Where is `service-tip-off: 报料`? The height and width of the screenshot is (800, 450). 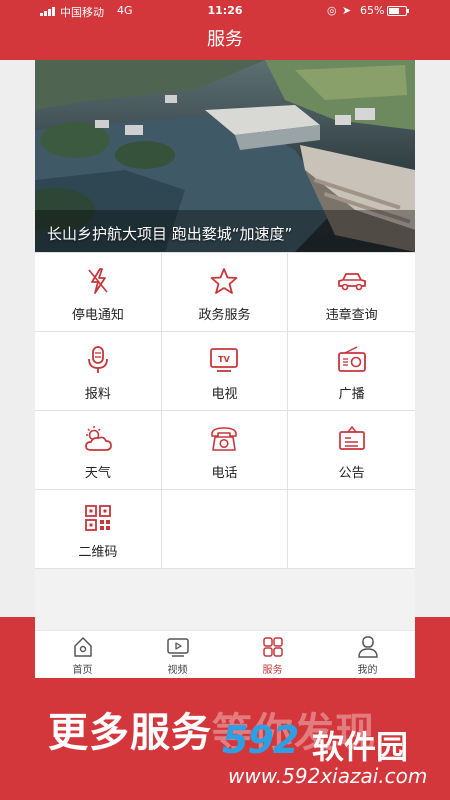
service-tip-off: 报料 is located at coordinates (98, 371).